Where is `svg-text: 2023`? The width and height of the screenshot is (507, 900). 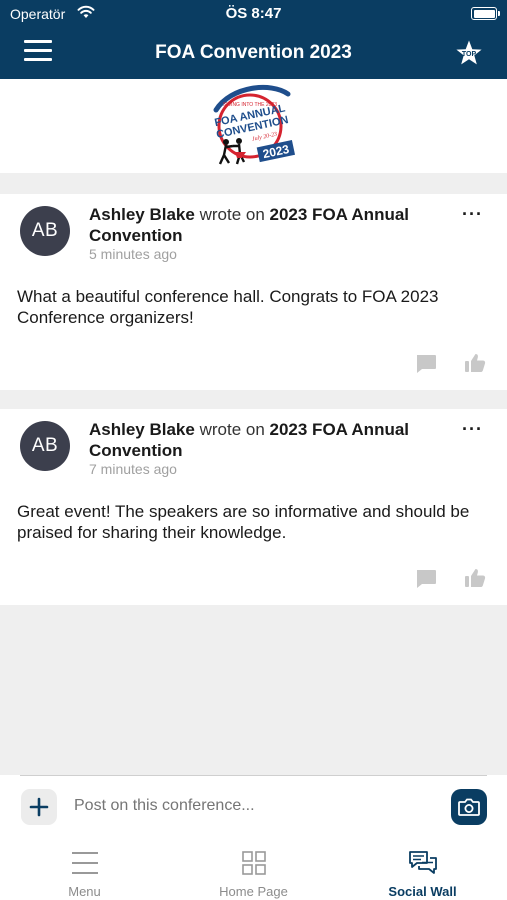 svg-text: 2023 is located at coordinates (275, 151).